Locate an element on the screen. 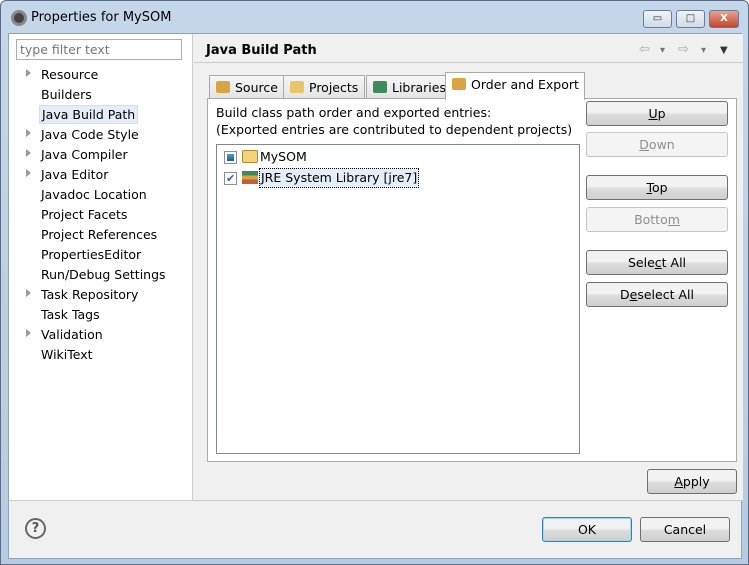 Image resolution: width=749 pixels, height=565 pixels. close-button: X is located at coordinates (724, 19).